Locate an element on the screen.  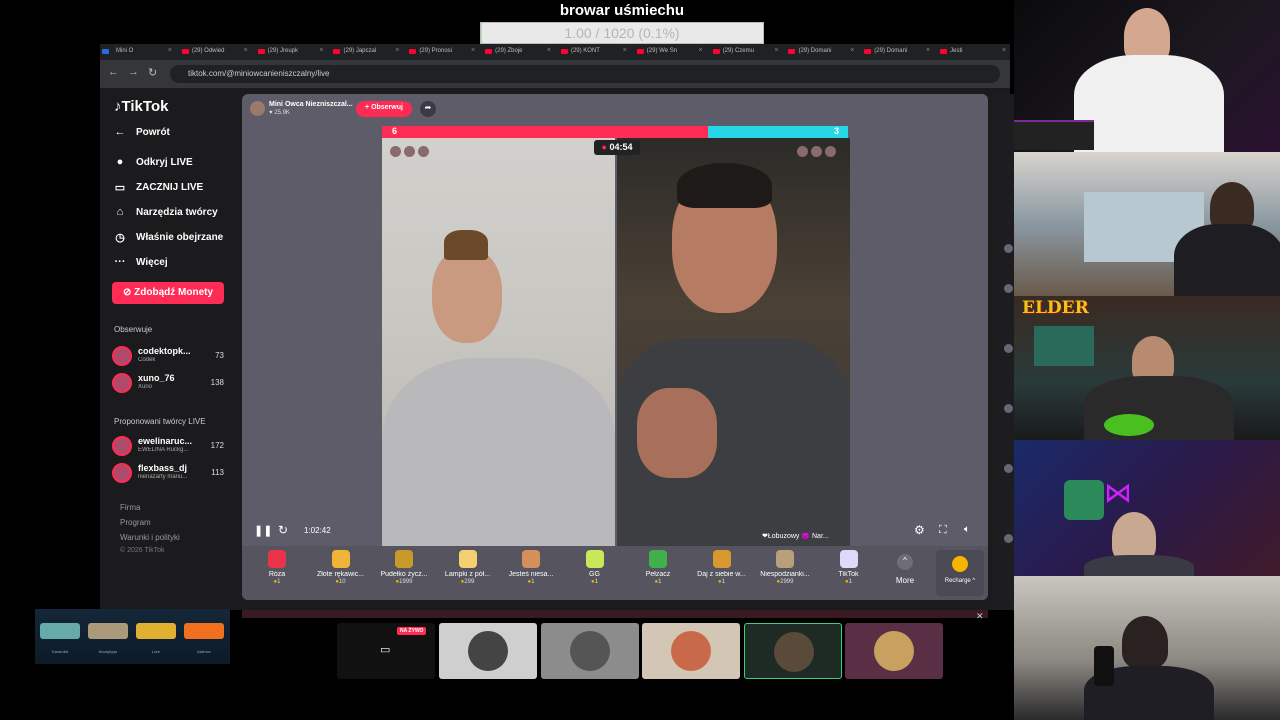
gift-item: Jesteś niesa... ●1 is located at coordinates (531, 573).